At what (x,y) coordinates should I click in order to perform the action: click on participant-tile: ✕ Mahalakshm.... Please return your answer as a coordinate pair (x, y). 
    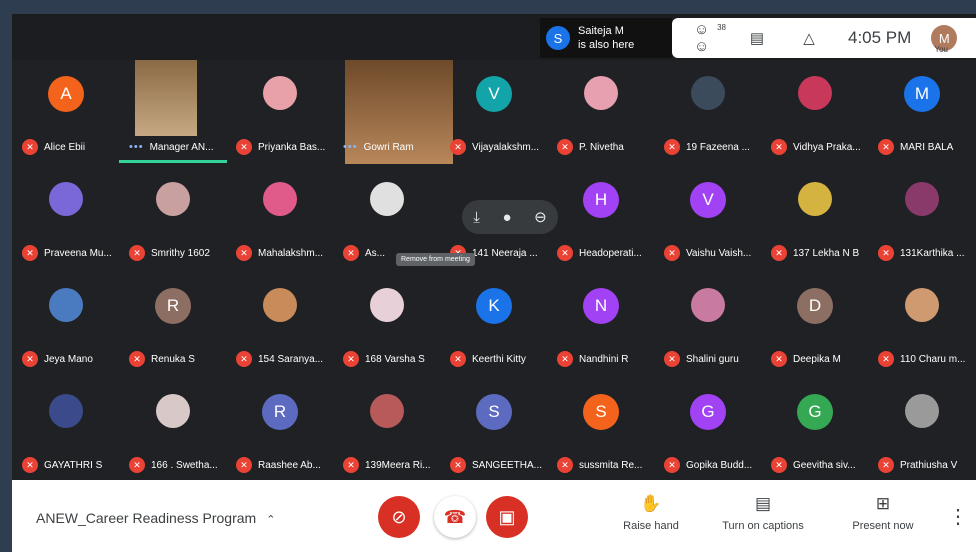
    Looking at the image, I should click on (280, 218).